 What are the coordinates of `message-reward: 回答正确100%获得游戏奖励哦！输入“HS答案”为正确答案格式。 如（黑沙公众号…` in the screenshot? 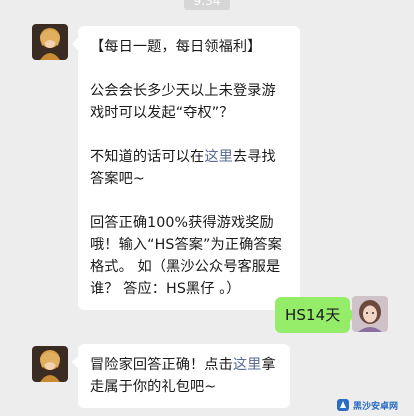 It's located at (186, 256).